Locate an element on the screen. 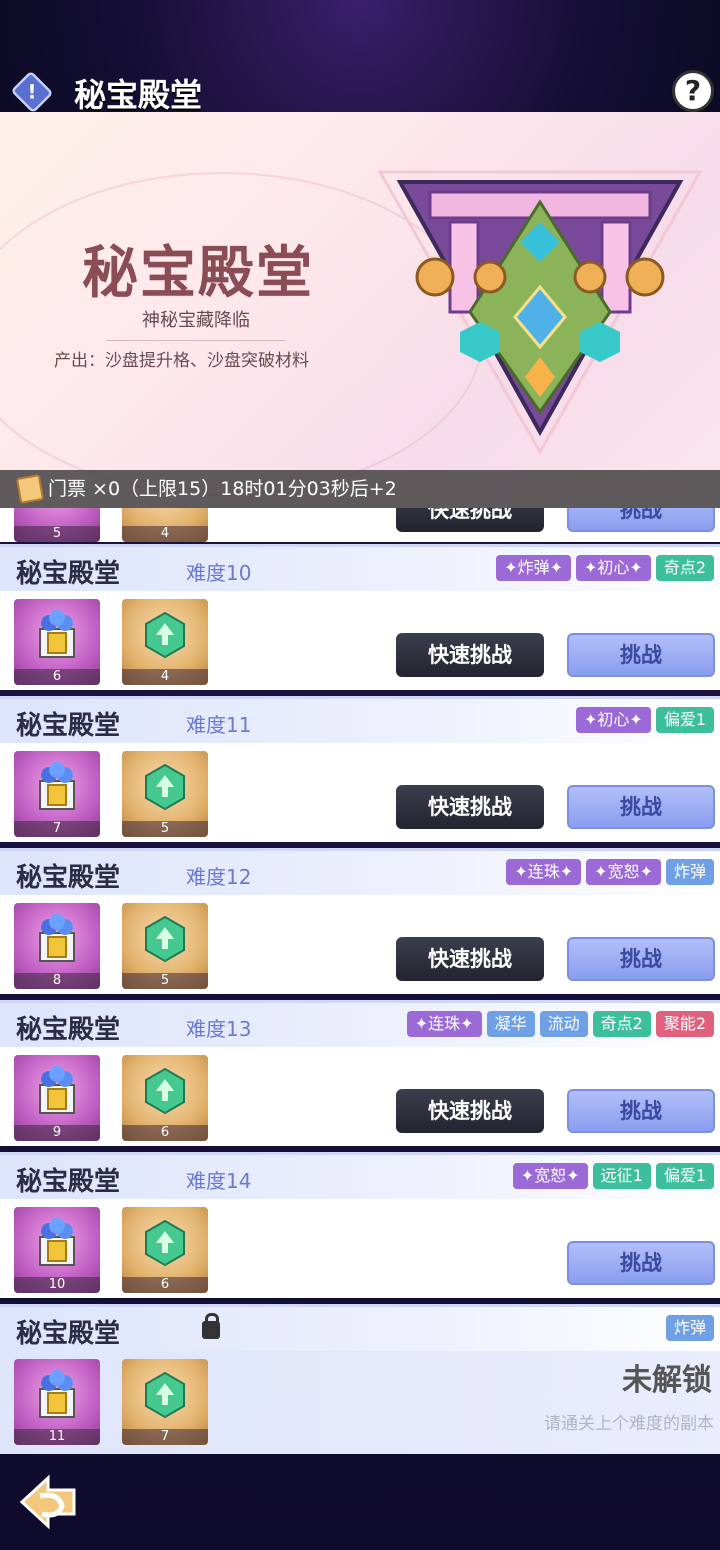  treasure-box-item: 9 is located at coordinates (57, 1098).